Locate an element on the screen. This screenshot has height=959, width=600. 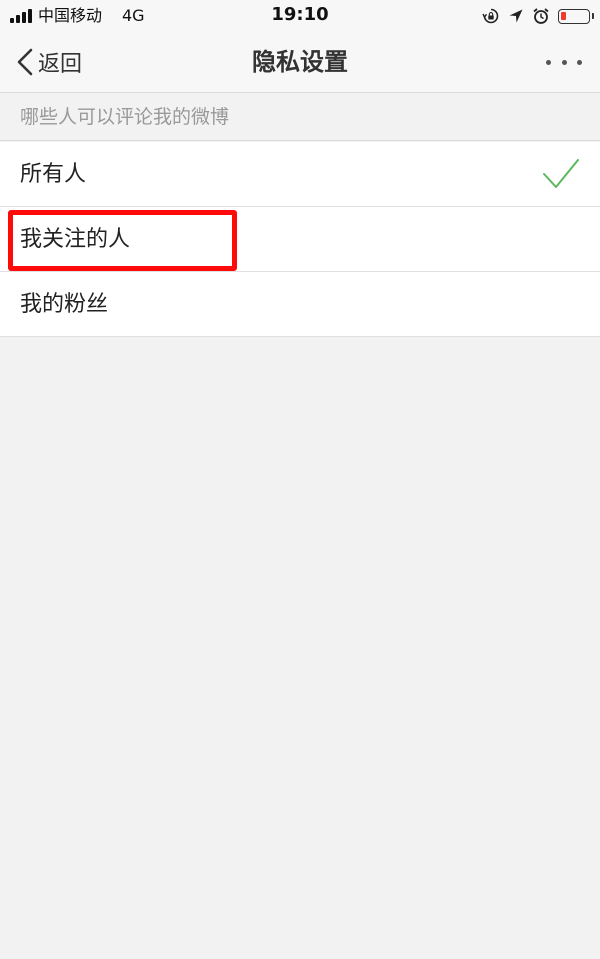
section-header-text: 哪些人可以评论我的微博 is located at coordinates (125, 117).